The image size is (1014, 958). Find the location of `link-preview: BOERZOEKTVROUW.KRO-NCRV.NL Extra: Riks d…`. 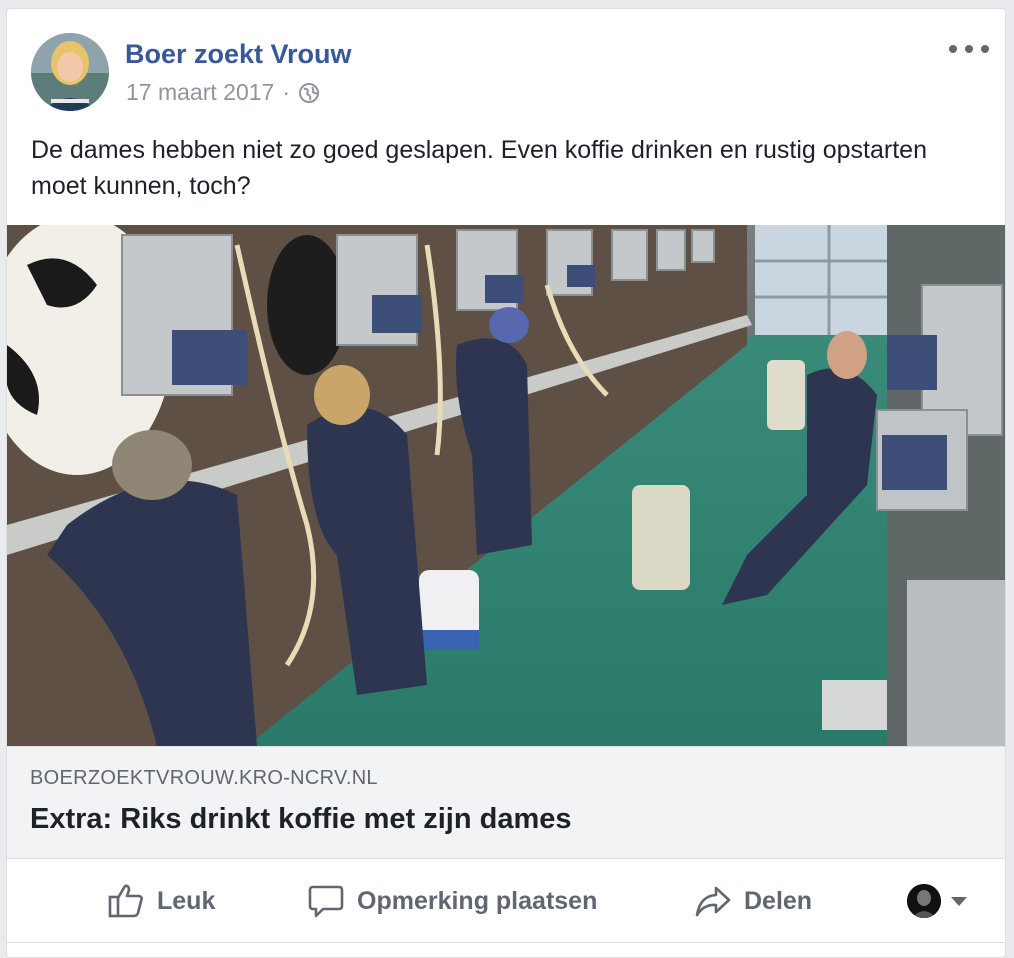

link-preview: BOERZOEKTVROUW.KRO-NCRV.NL Extra: Riks d… is located at coordinates (506, 802).